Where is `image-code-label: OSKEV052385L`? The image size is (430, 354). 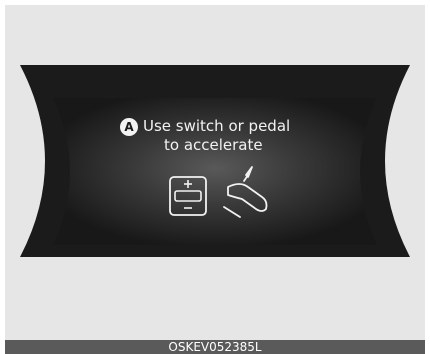 image-code-label: OSKEV052385L is located at coordinates (215, 347).